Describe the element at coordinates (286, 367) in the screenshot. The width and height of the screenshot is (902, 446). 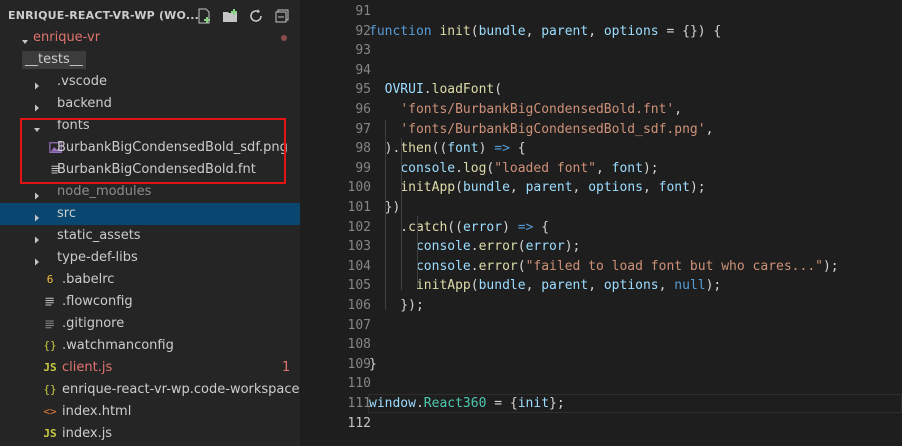
I see `problem-count-badge: 1` at that location.